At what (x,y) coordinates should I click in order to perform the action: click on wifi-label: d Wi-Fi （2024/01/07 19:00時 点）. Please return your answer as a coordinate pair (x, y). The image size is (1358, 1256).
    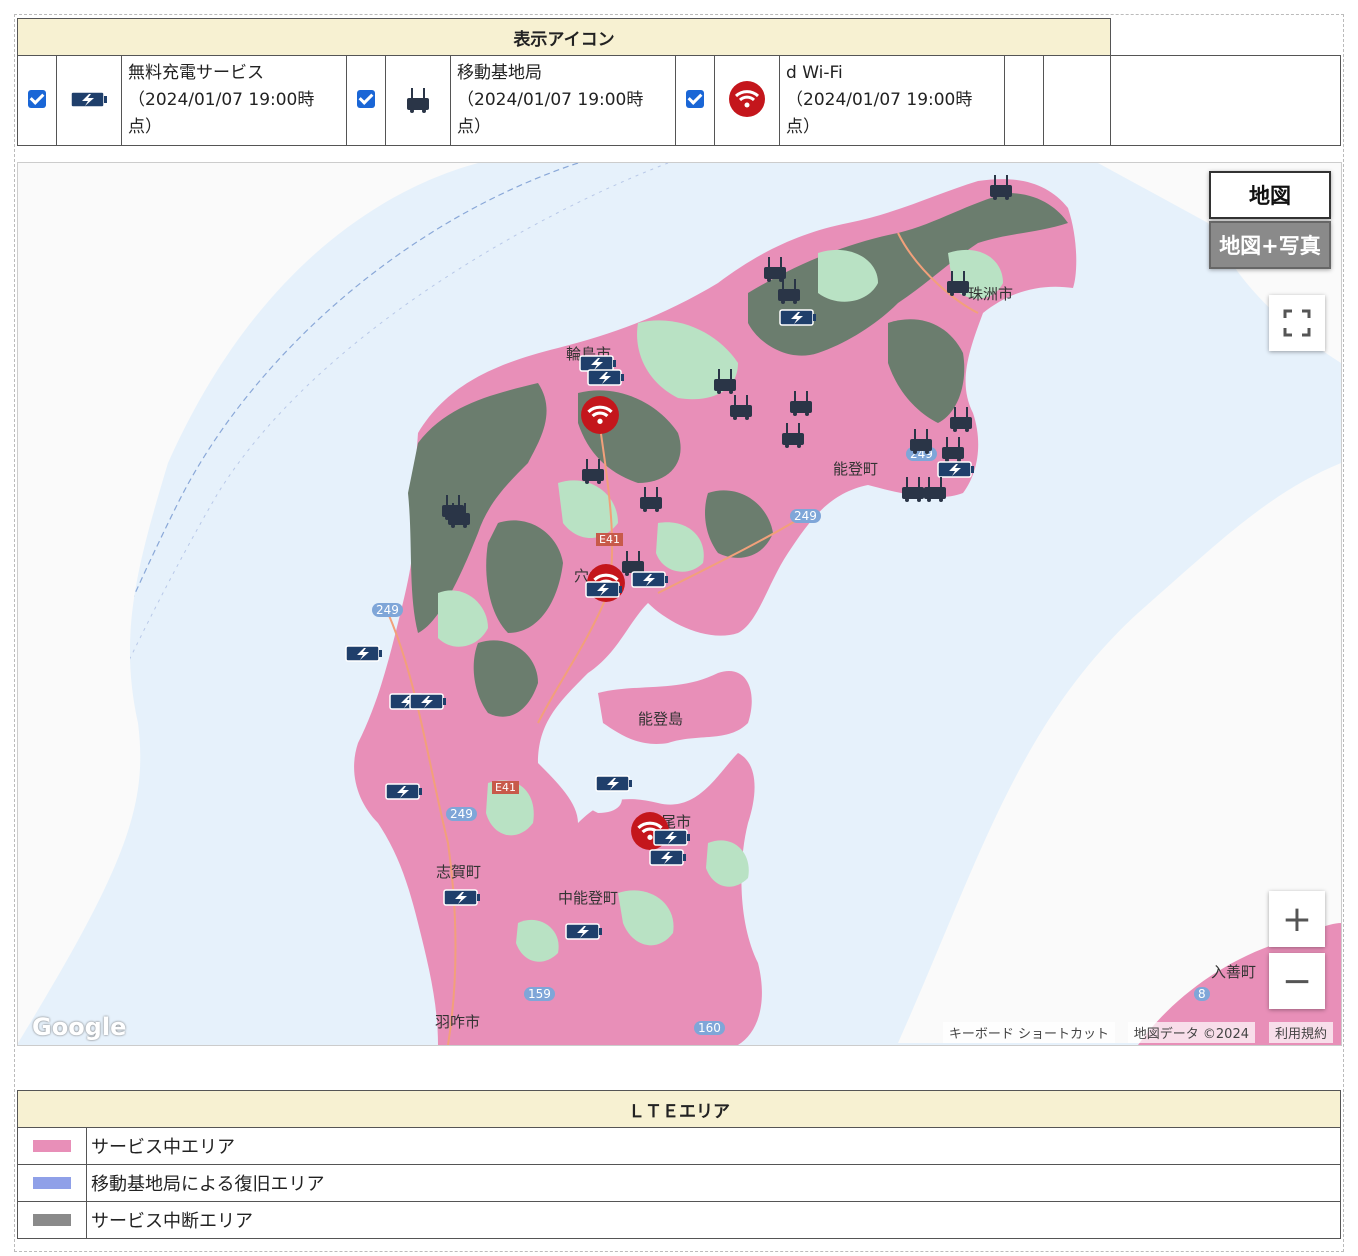
    Looking at the image, I should click on (892, 100).